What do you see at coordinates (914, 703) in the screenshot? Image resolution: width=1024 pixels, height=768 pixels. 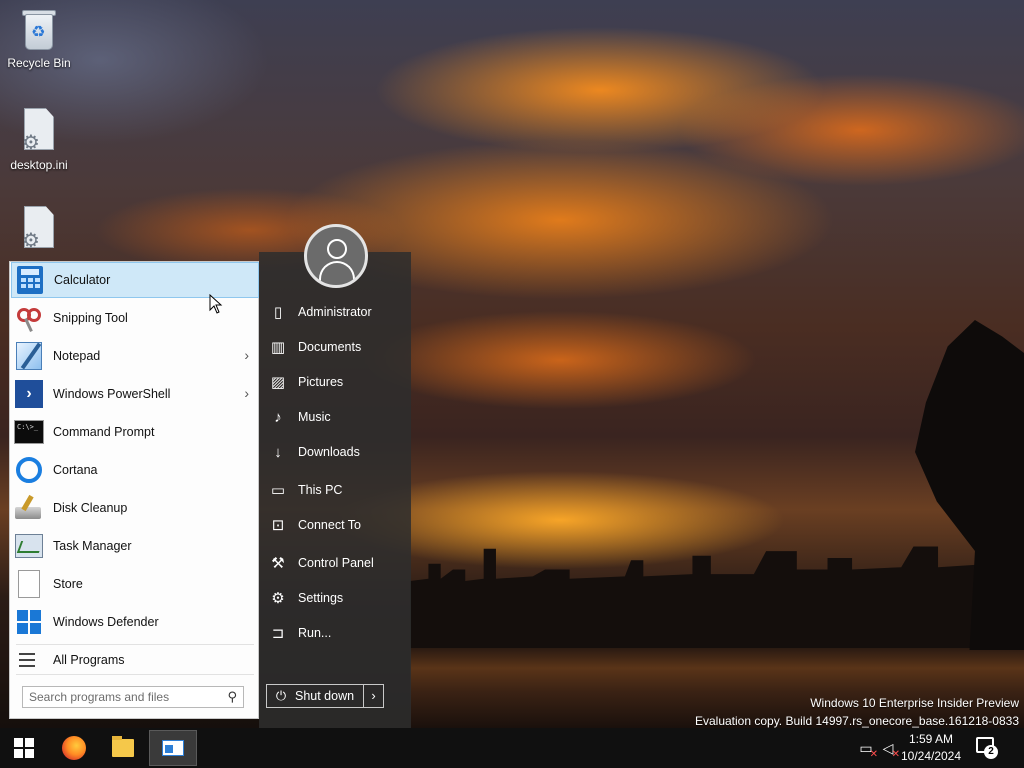 I see `watermark-edition: Windows 10 Enterprise Insider Preview` at bounding box center [914, 703].